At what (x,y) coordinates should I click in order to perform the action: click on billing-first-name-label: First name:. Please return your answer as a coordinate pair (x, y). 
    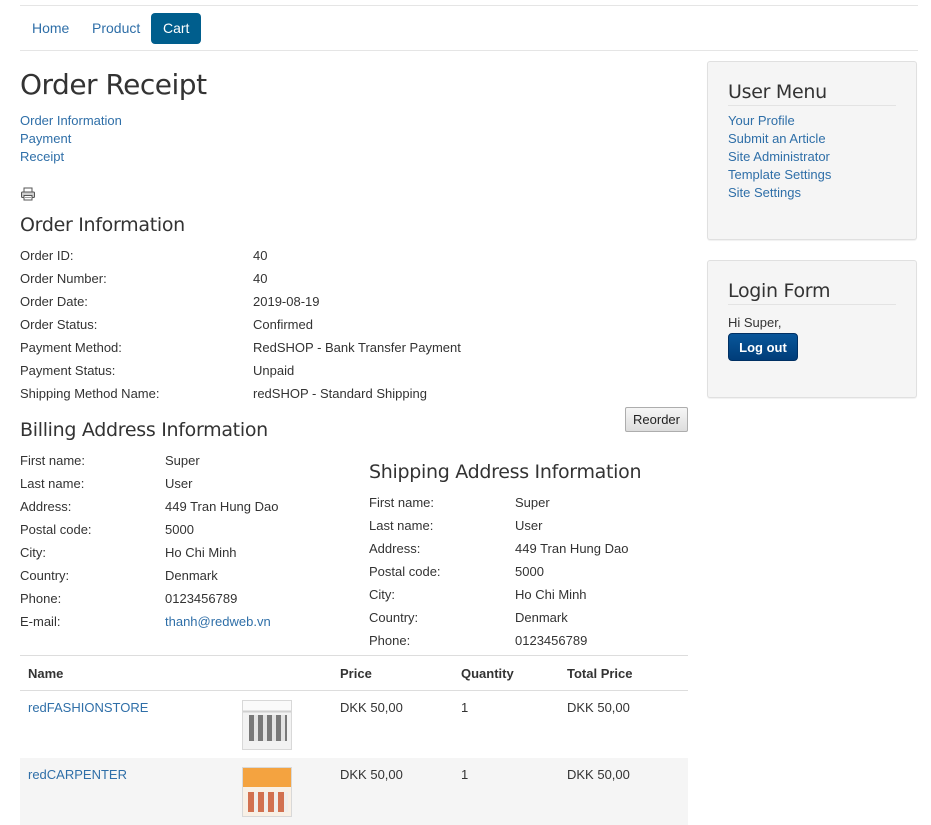
    Looking at the image, I should click on (53, 460).